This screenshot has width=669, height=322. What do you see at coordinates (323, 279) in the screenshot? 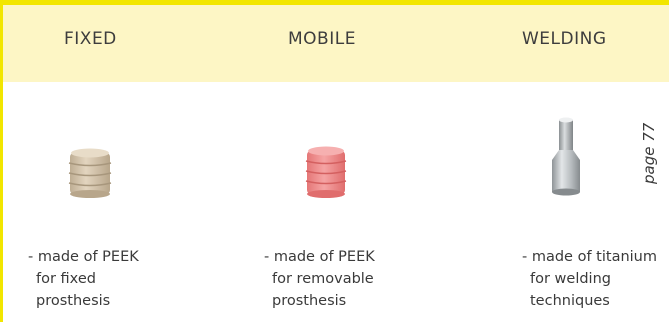
I see `description-line: for removable` at bounding box center [323, 279].